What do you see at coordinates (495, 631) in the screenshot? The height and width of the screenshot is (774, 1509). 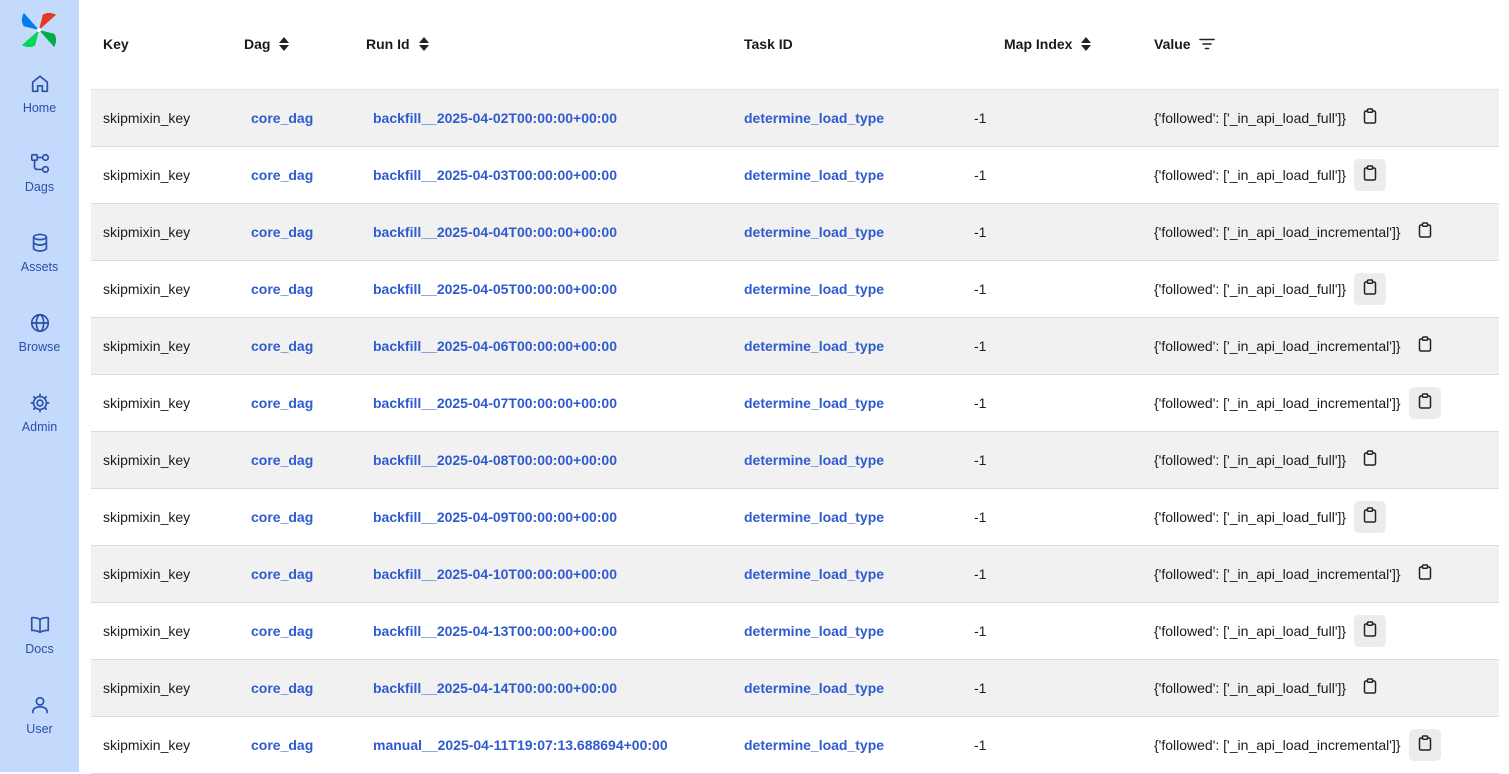 I see `run-id-link: backfill__2025-04-13T00:00:00+00:00` at bounding box center [495, 631].